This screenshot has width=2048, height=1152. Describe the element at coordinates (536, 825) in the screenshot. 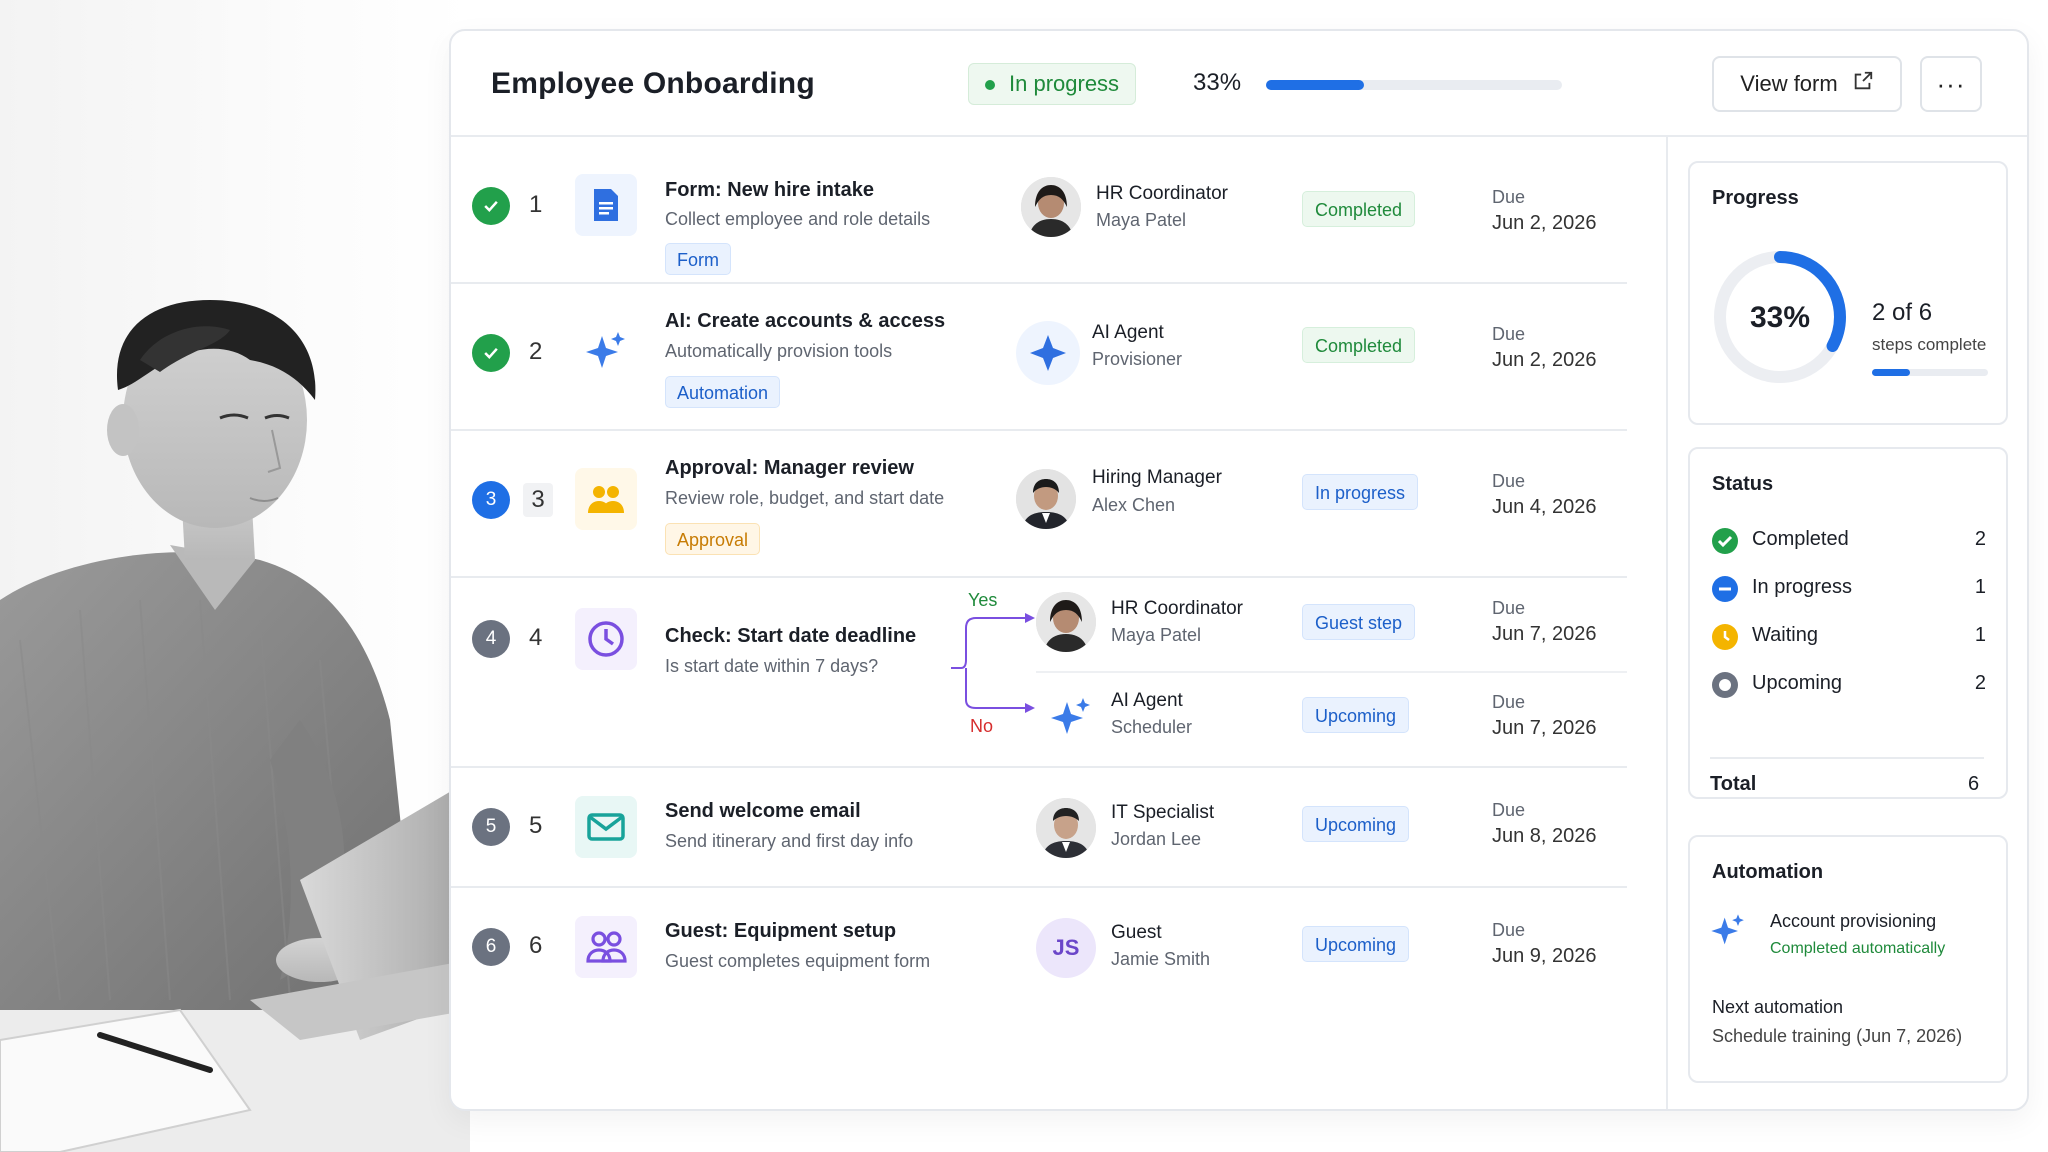

I see `step-number: 5` at that location.